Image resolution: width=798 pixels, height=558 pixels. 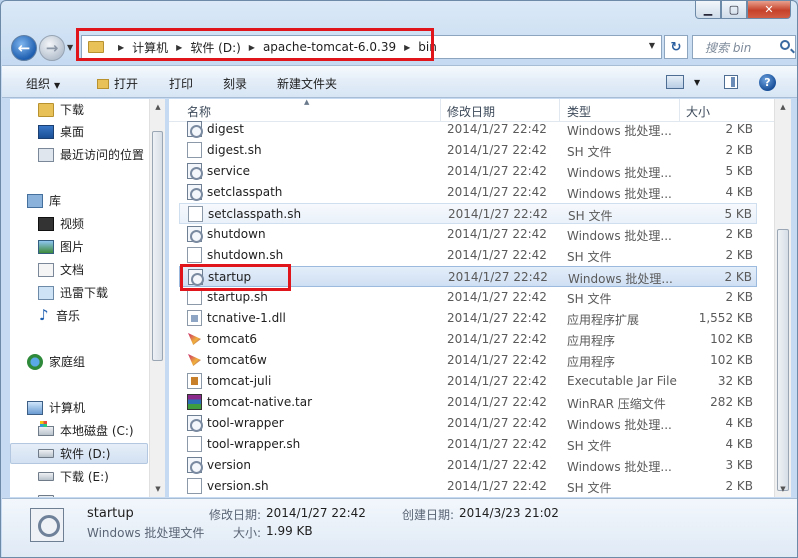 What do you see at coordinates (101, 109) in the screenshot?
I see `sidebar-item-downloads: 下载` at bounding box center [101, 109].